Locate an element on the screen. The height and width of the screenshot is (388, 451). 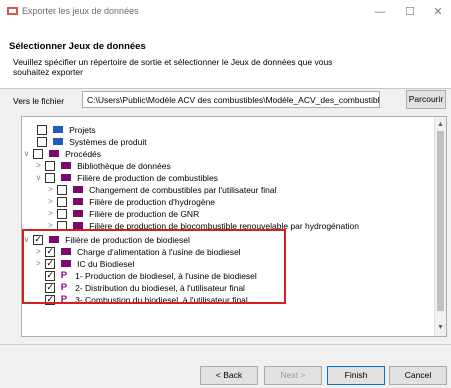
tree-item-projets: Projets is located at coordinates (61, 129).